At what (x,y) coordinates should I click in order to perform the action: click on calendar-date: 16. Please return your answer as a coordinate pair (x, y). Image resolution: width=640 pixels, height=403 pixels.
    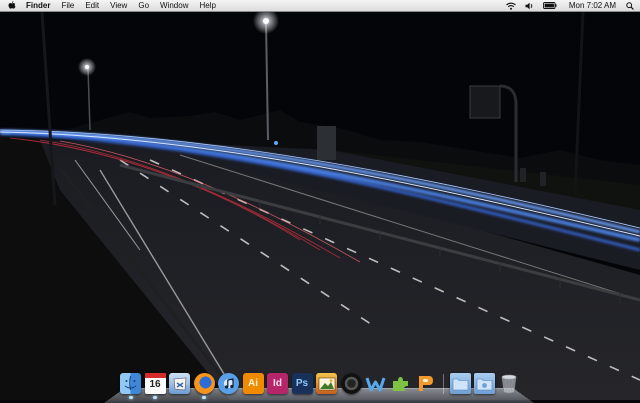
    Looking at the image, I should click on (155, 384).